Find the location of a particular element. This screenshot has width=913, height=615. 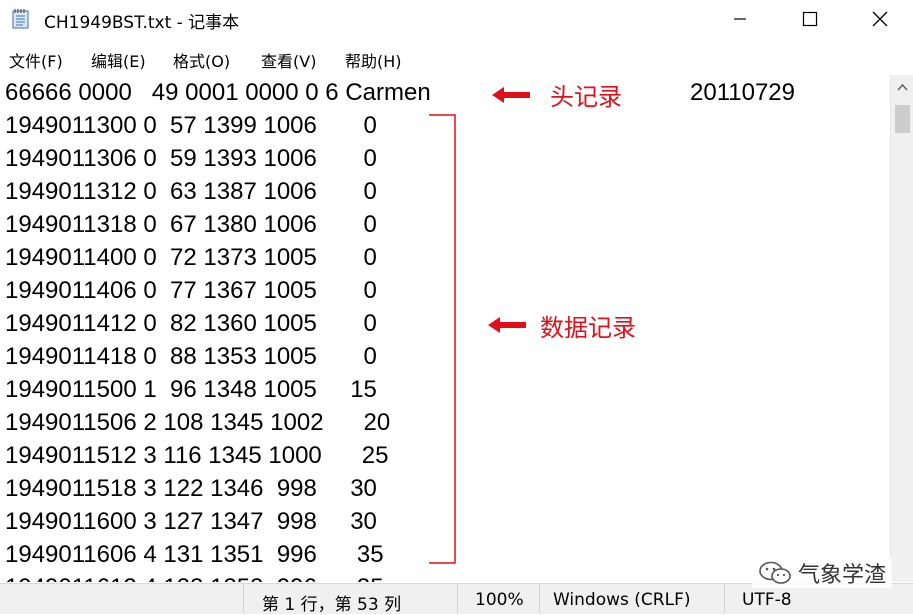

data-line: 1949011600 3 127 1347 998 30 is located at coordinates (191, 521).